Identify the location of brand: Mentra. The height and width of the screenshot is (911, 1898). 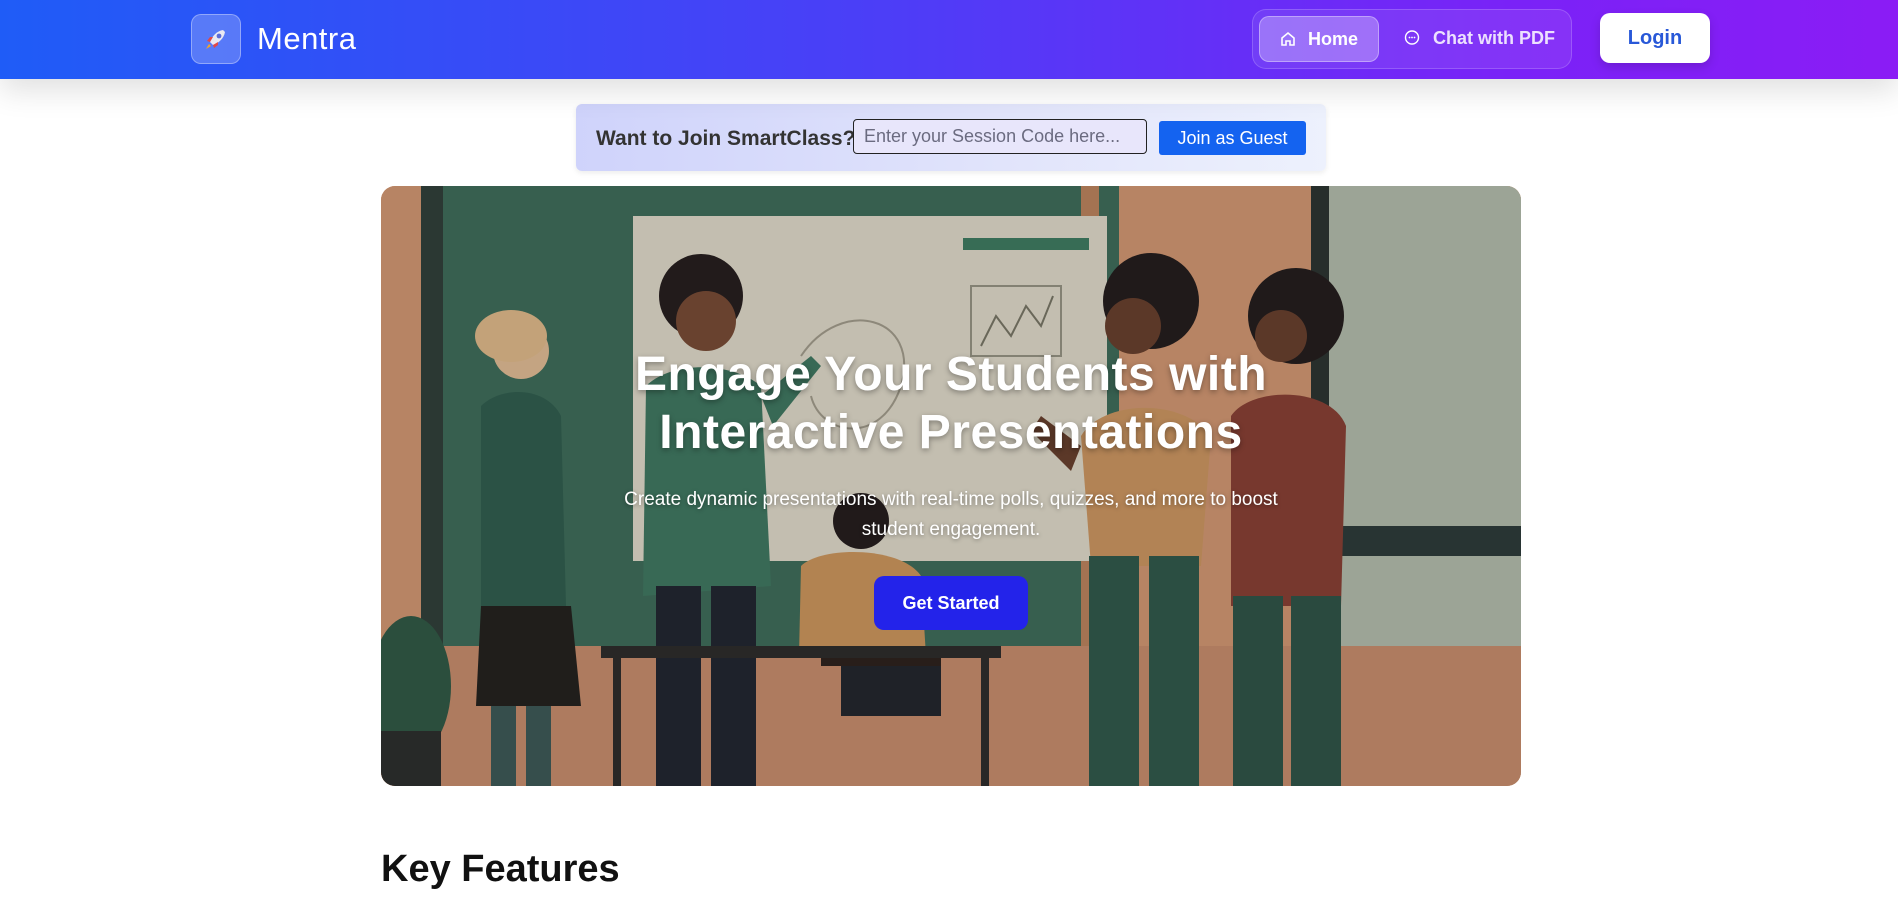
(273, 39).